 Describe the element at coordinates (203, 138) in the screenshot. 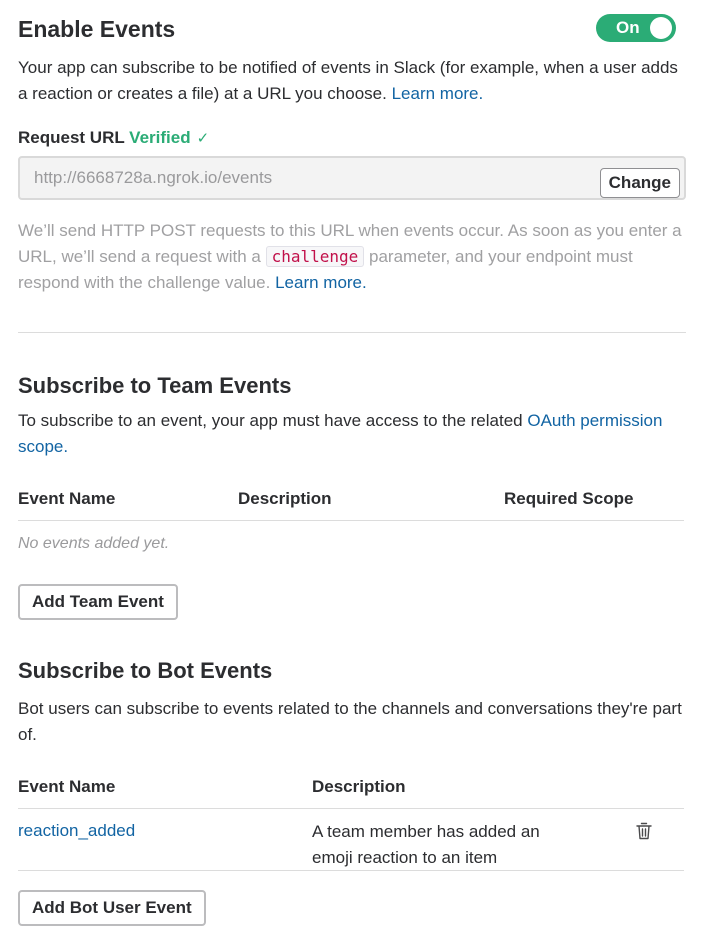

I see `checkmark-icon: ✓` at that location.